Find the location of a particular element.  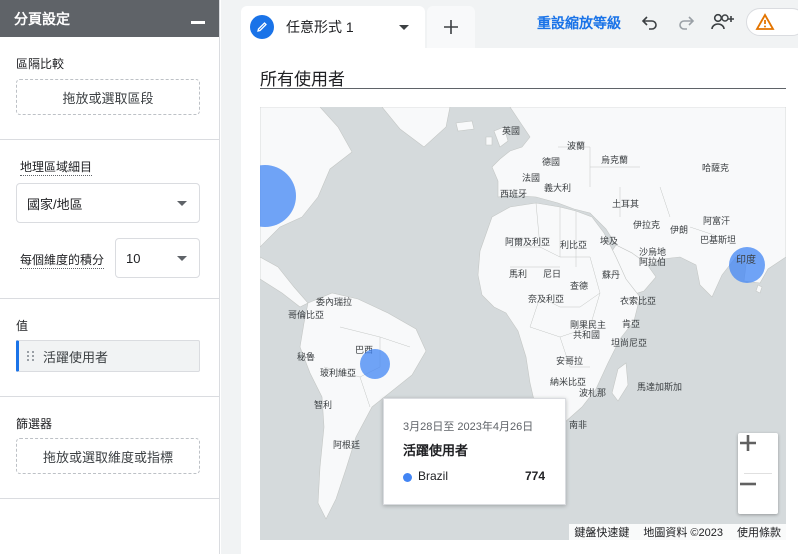

zoom-controls is located at coordinates (758, 473).